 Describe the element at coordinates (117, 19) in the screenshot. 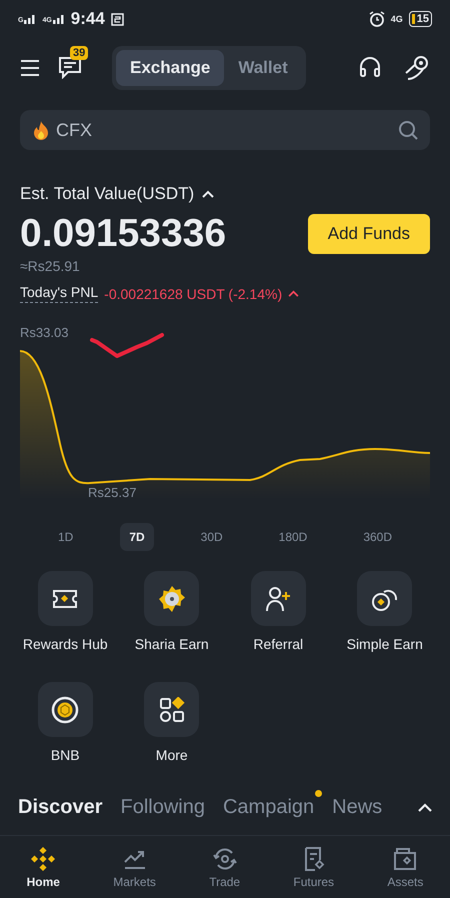

I see `notification-icon` at that location.